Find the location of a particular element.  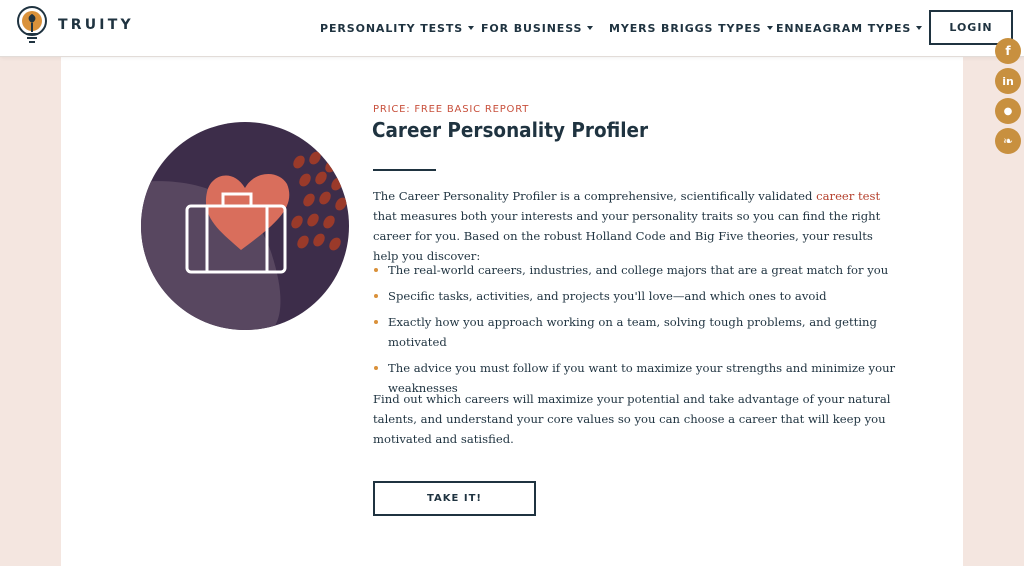

nav-label: PERSONALITY TESTS is located at coordinates (392, 28).